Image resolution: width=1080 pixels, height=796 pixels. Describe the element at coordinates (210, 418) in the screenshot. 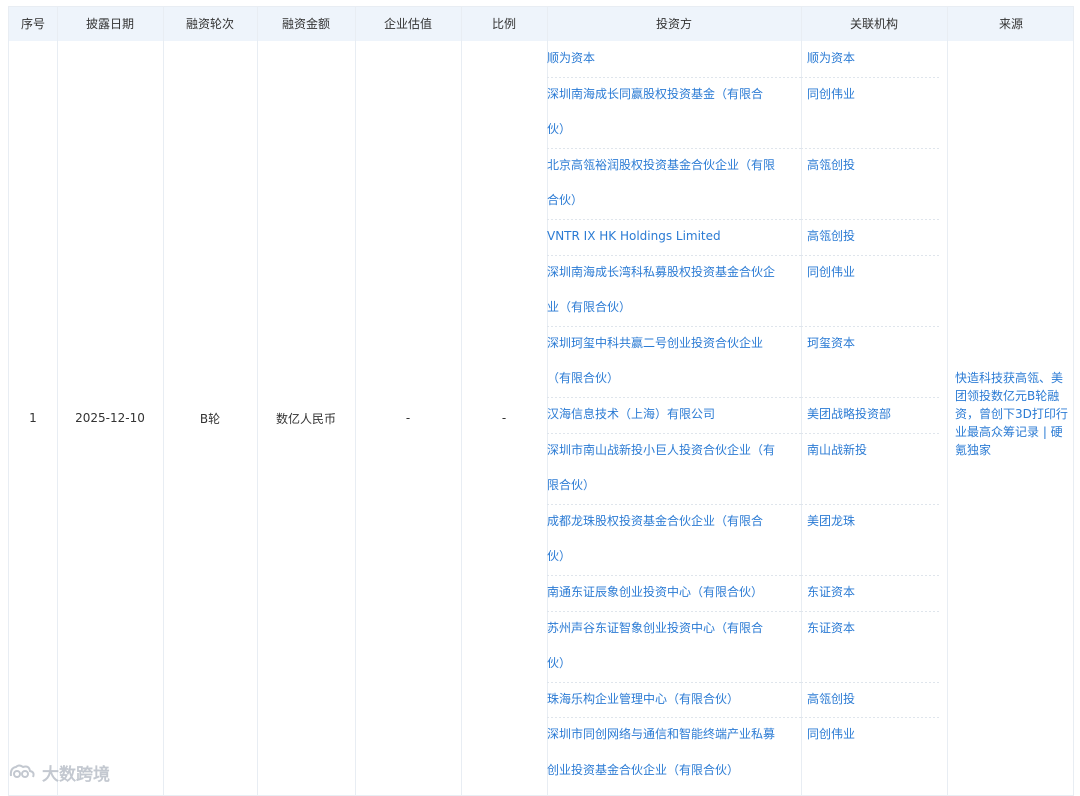

I see `row-round: B轮` at that location.